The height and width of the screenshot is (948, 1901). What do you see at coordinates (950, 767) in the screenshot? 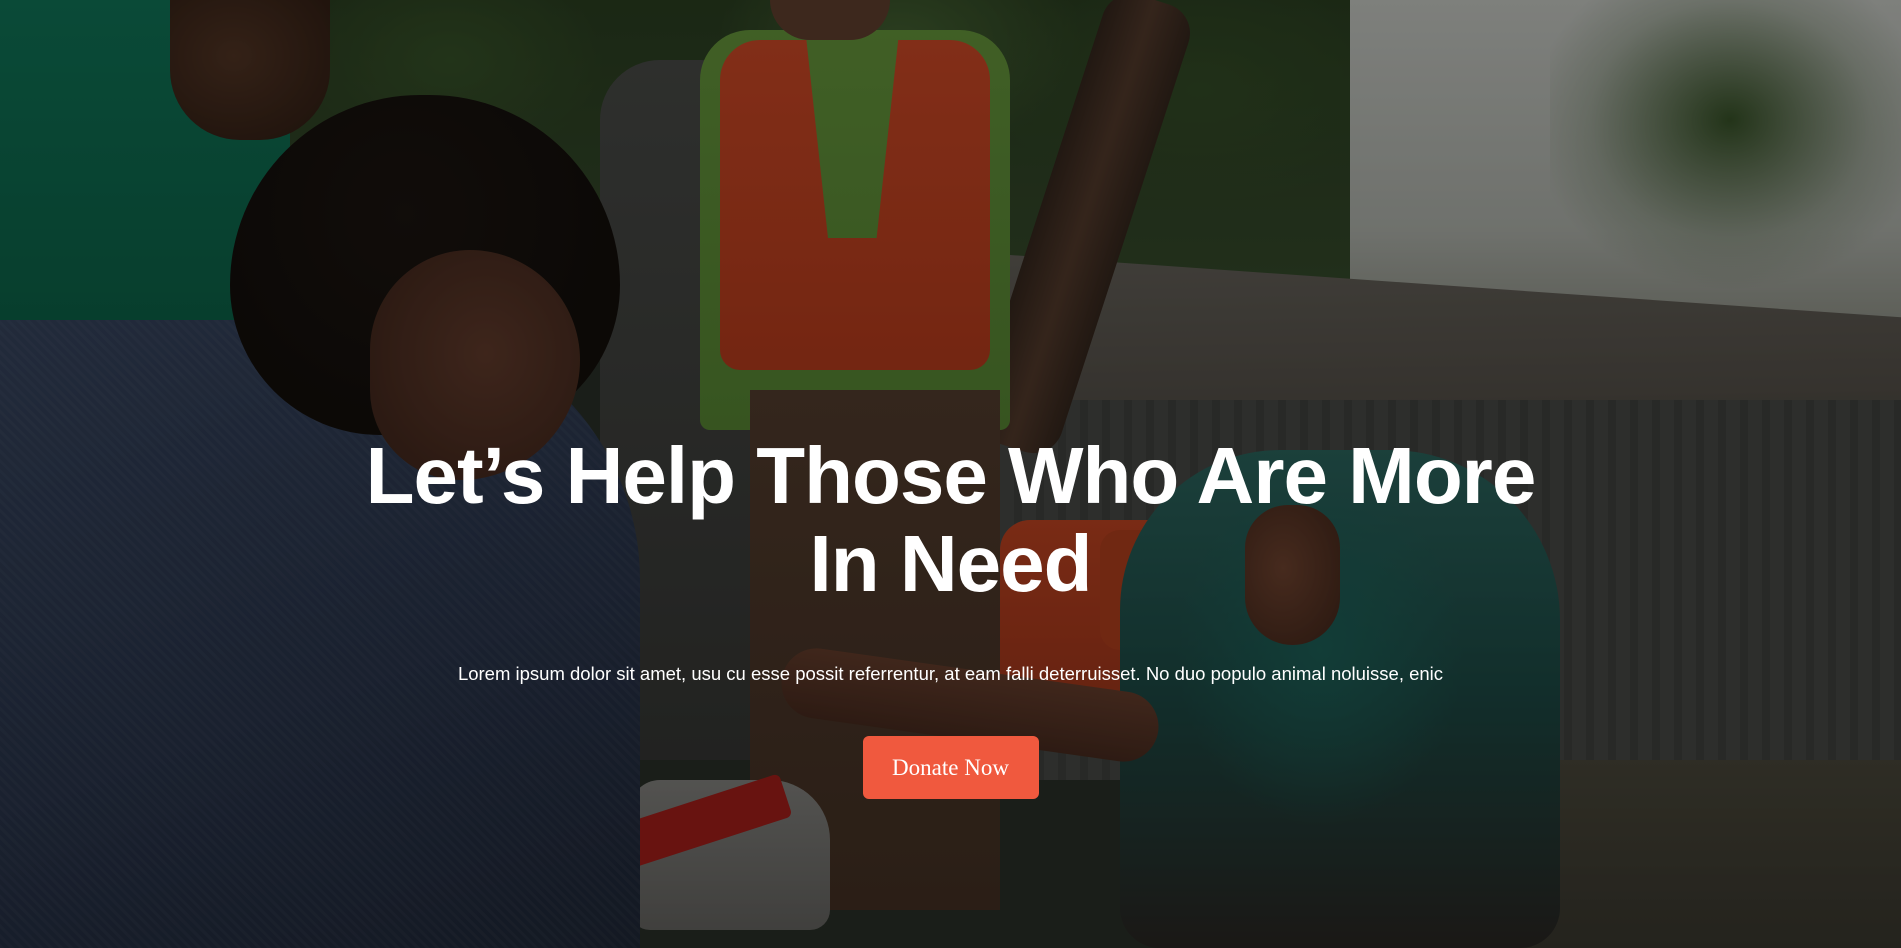
I see `donate-now-button: Donate Now` at bounding box center [950, 767].